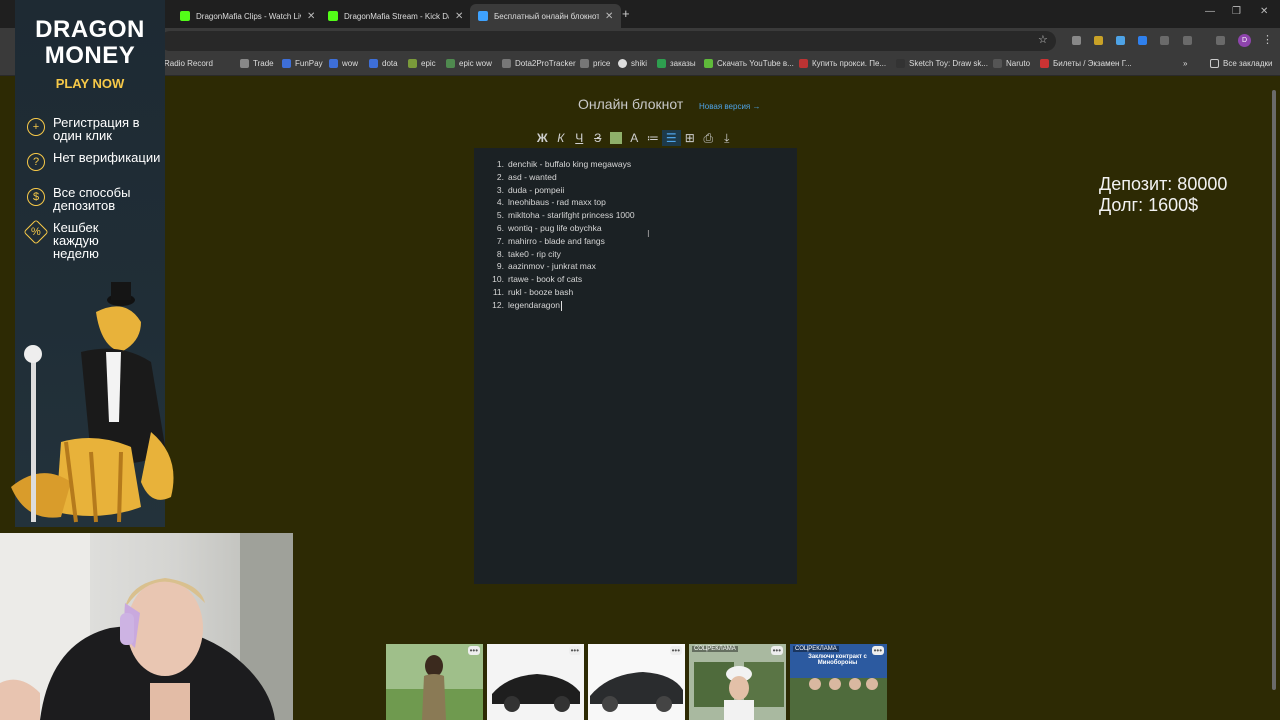 The width and height of the screenshot is (1280, 720). Describe the element at coordinates (500, 240) in the screenshot. I see `list-number: 7.` at that location.